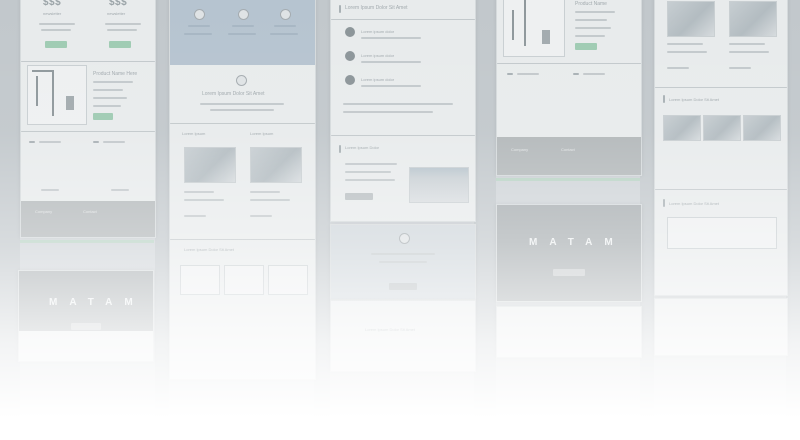 The image size is (800, 440). Describe the element at coordinates (569, 88) in the screenshot. I see `email-template-card: Product Name Company Contact` at that location.